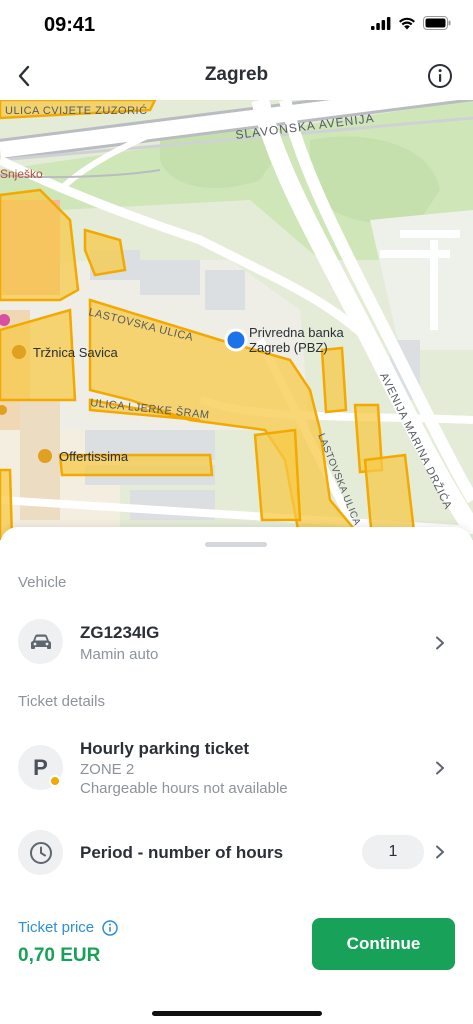 The image size is (473, 1024). What do you see at coordinates (119, 654) in the screenshot?
I see `vehicle-name: Mamin auto` at bounding box center [119, 654].